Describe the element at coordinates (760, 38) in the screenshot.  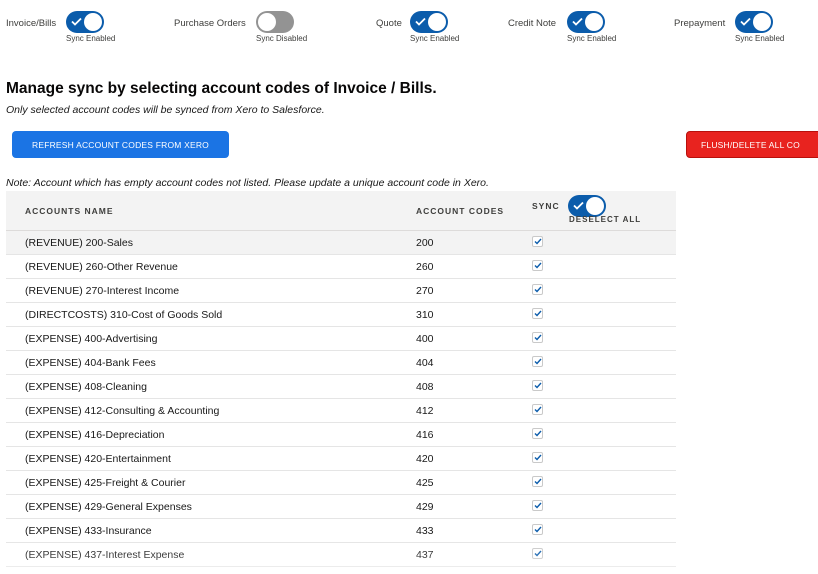
I see `sync-status-prepayment: Sync Enabled` at that location.